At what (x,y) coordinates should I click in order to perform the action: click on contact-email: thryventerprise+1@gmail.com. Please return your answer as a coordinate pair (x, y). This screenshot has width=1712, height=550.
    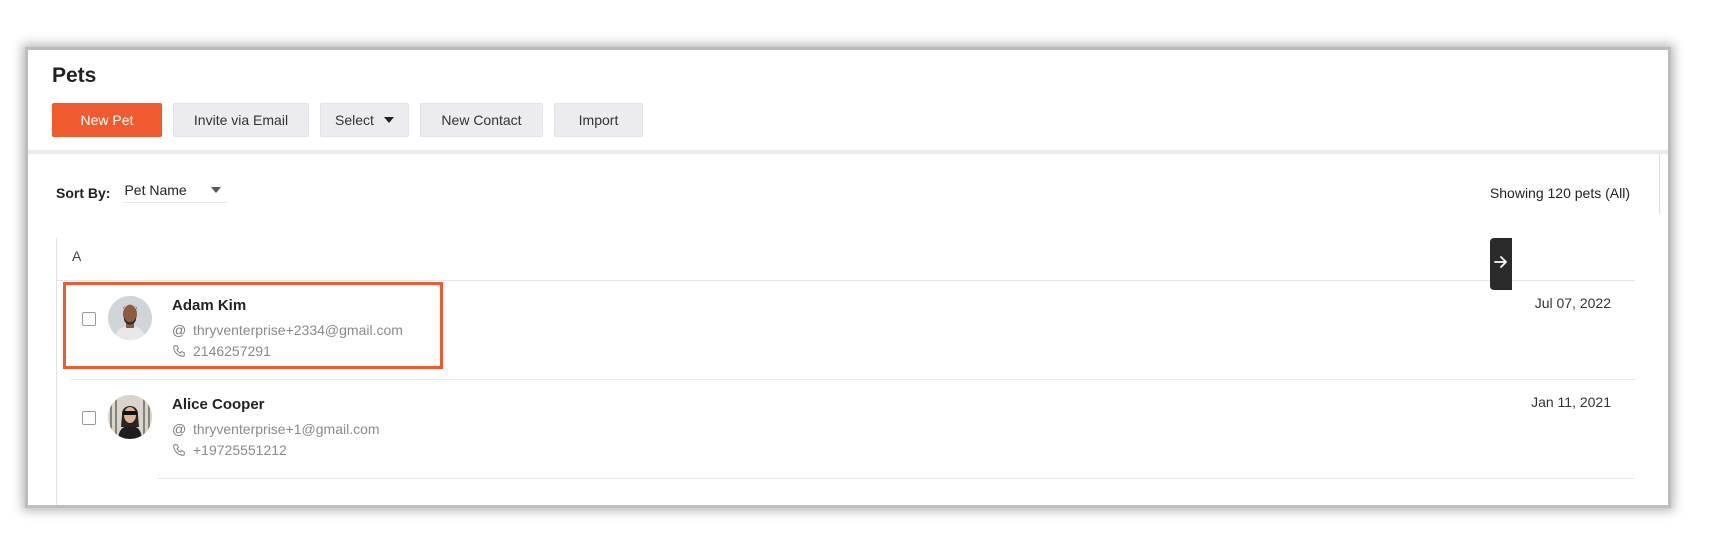
    Looking at the image, I should click on (286, 428).